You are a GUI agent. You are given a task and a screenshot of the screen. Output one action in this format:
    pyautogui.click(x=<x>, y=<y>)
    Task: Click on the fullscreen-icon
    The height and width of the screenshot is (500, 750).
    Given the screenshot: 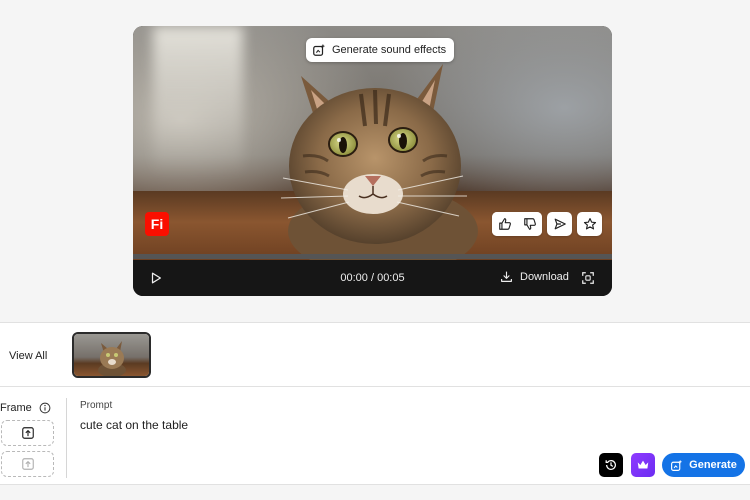 What is the action you would take?
    pyautogui.click(x=588, y=278)
    